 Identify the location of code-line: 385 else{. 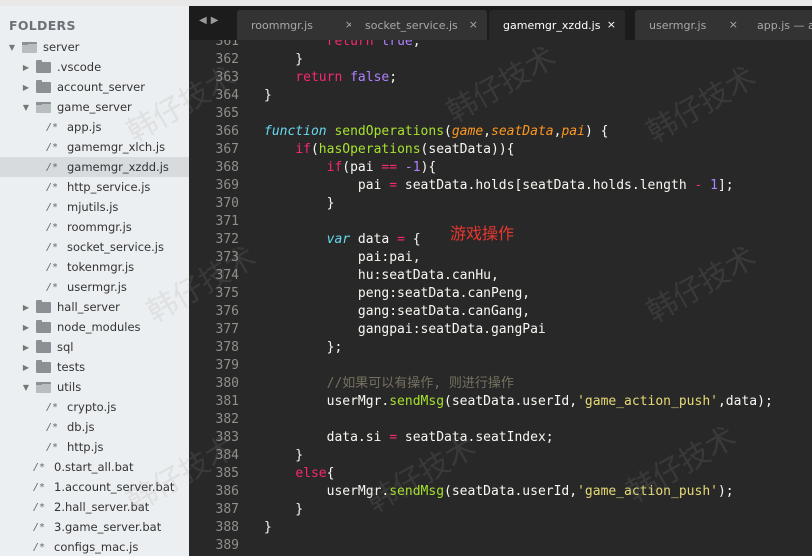
(500, 474).